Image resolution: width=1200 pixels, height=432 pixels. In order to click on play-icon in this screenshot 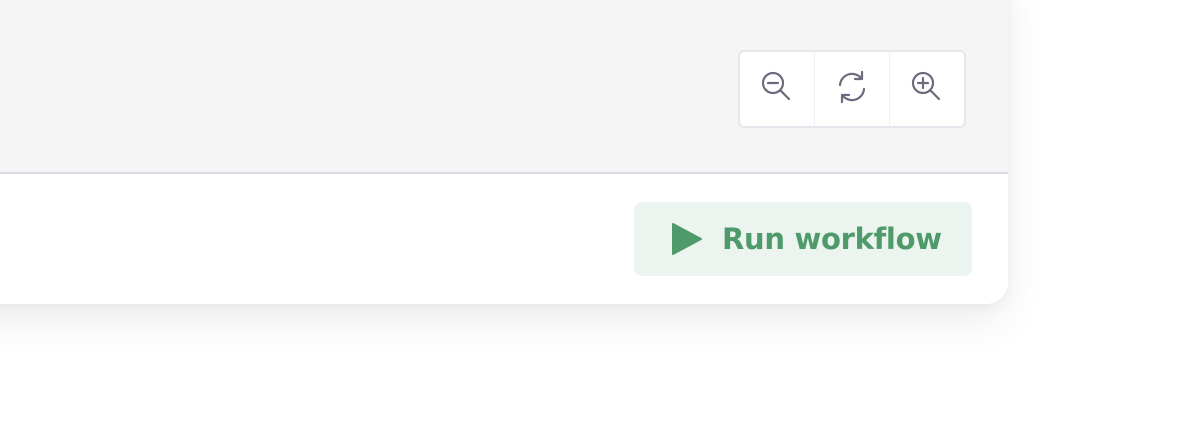, I will do `click(687, 239)`.